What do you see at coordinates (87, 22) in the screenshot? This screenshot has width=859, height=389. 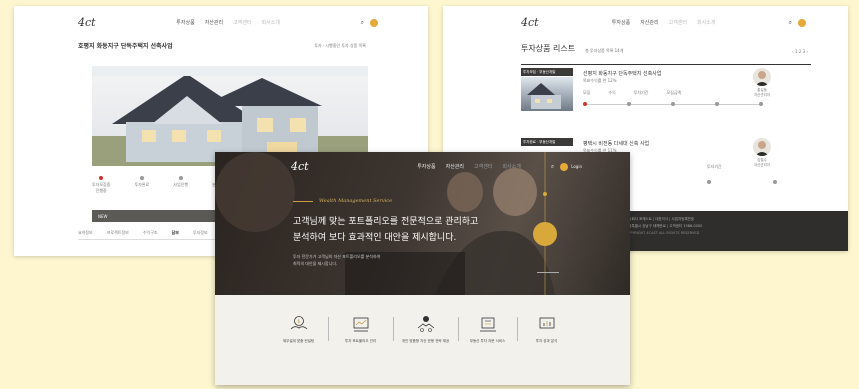 I see `left-logo: 4ct` at bounding box center [87, 22].